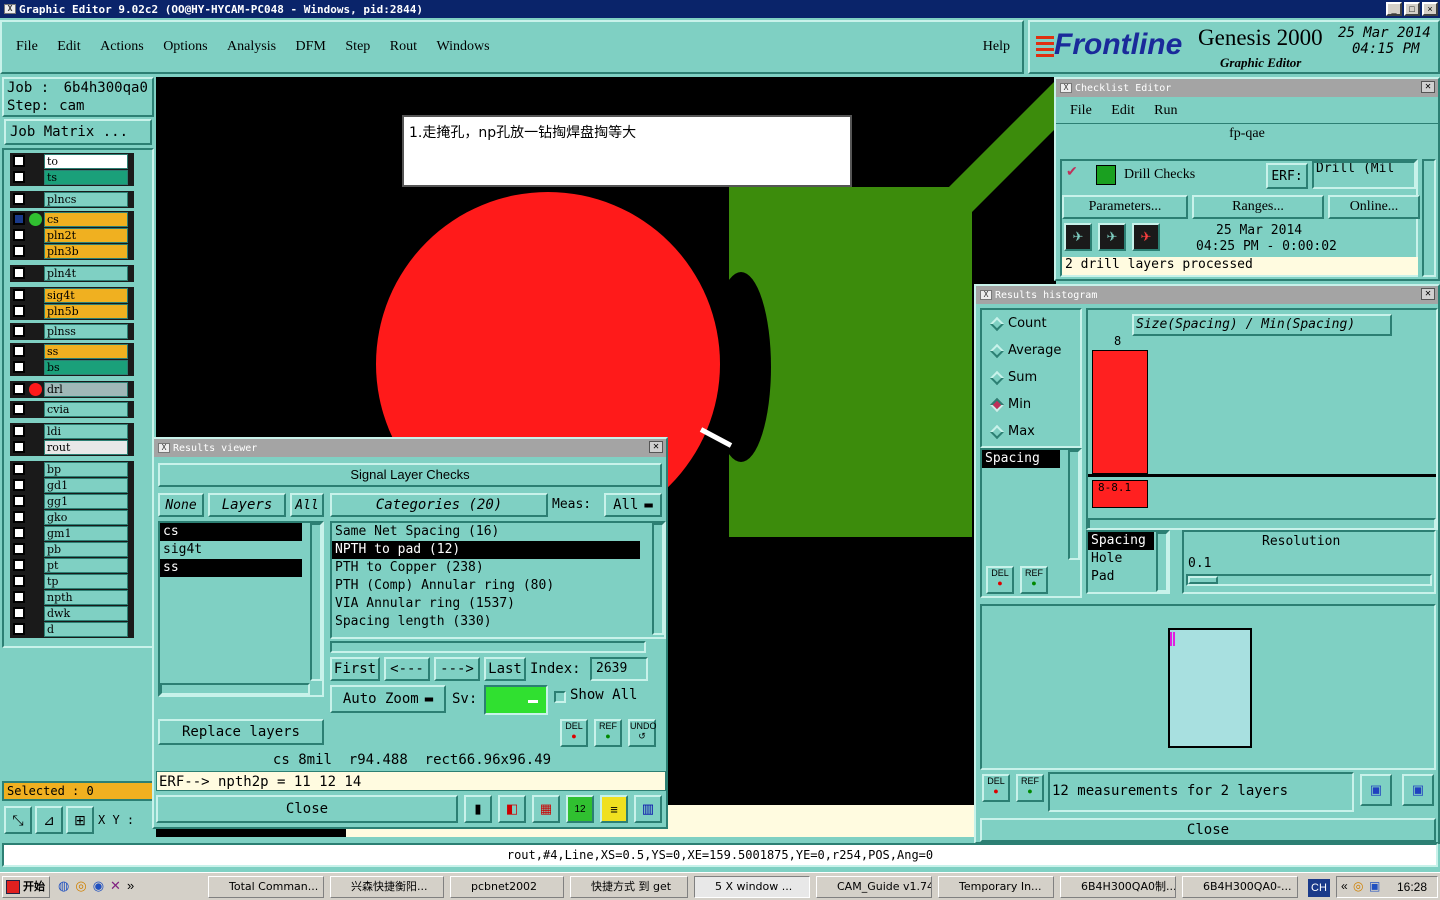 This screenshot has width=1440, height=900. Describe the element at coordinates (1024, 350) in the screenshot. I see `option-average: Average` at that location.